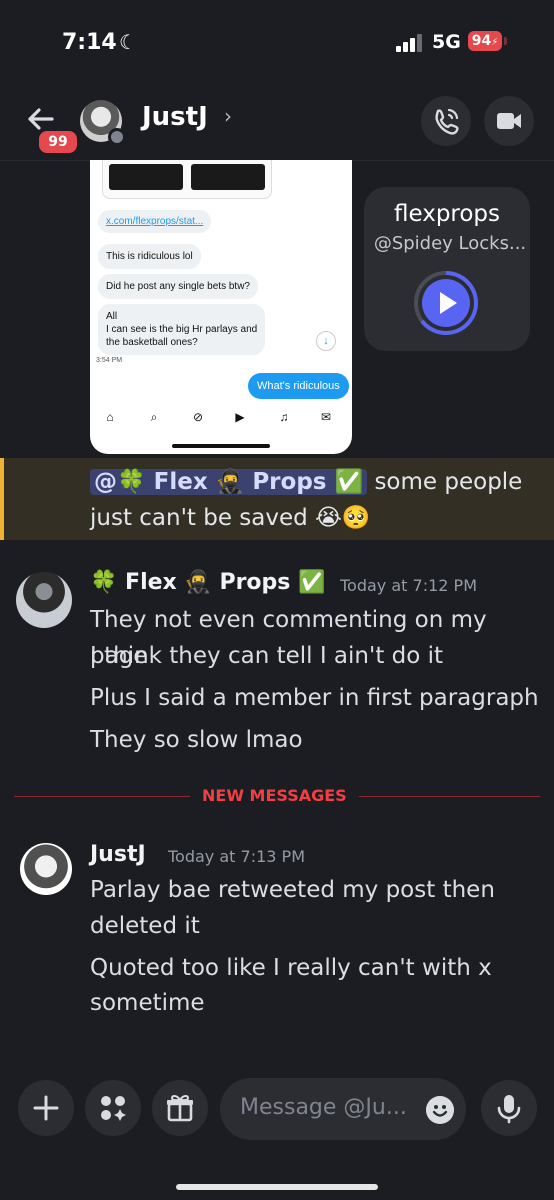 This screenshot has width=554, height=1200. Describe the element at coordinates (267, 656) in the screenshot. I see `message-line: I think they can tell I ain't do it` at that location.